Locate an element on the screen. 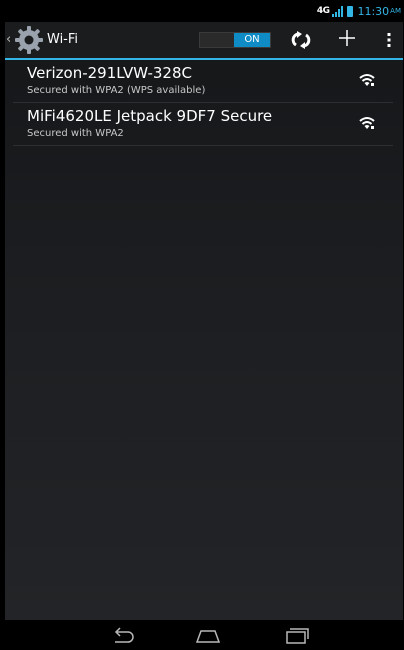 The image size is (404, 650). page-title: Wi-Fi is located at coordinates (63, 39).